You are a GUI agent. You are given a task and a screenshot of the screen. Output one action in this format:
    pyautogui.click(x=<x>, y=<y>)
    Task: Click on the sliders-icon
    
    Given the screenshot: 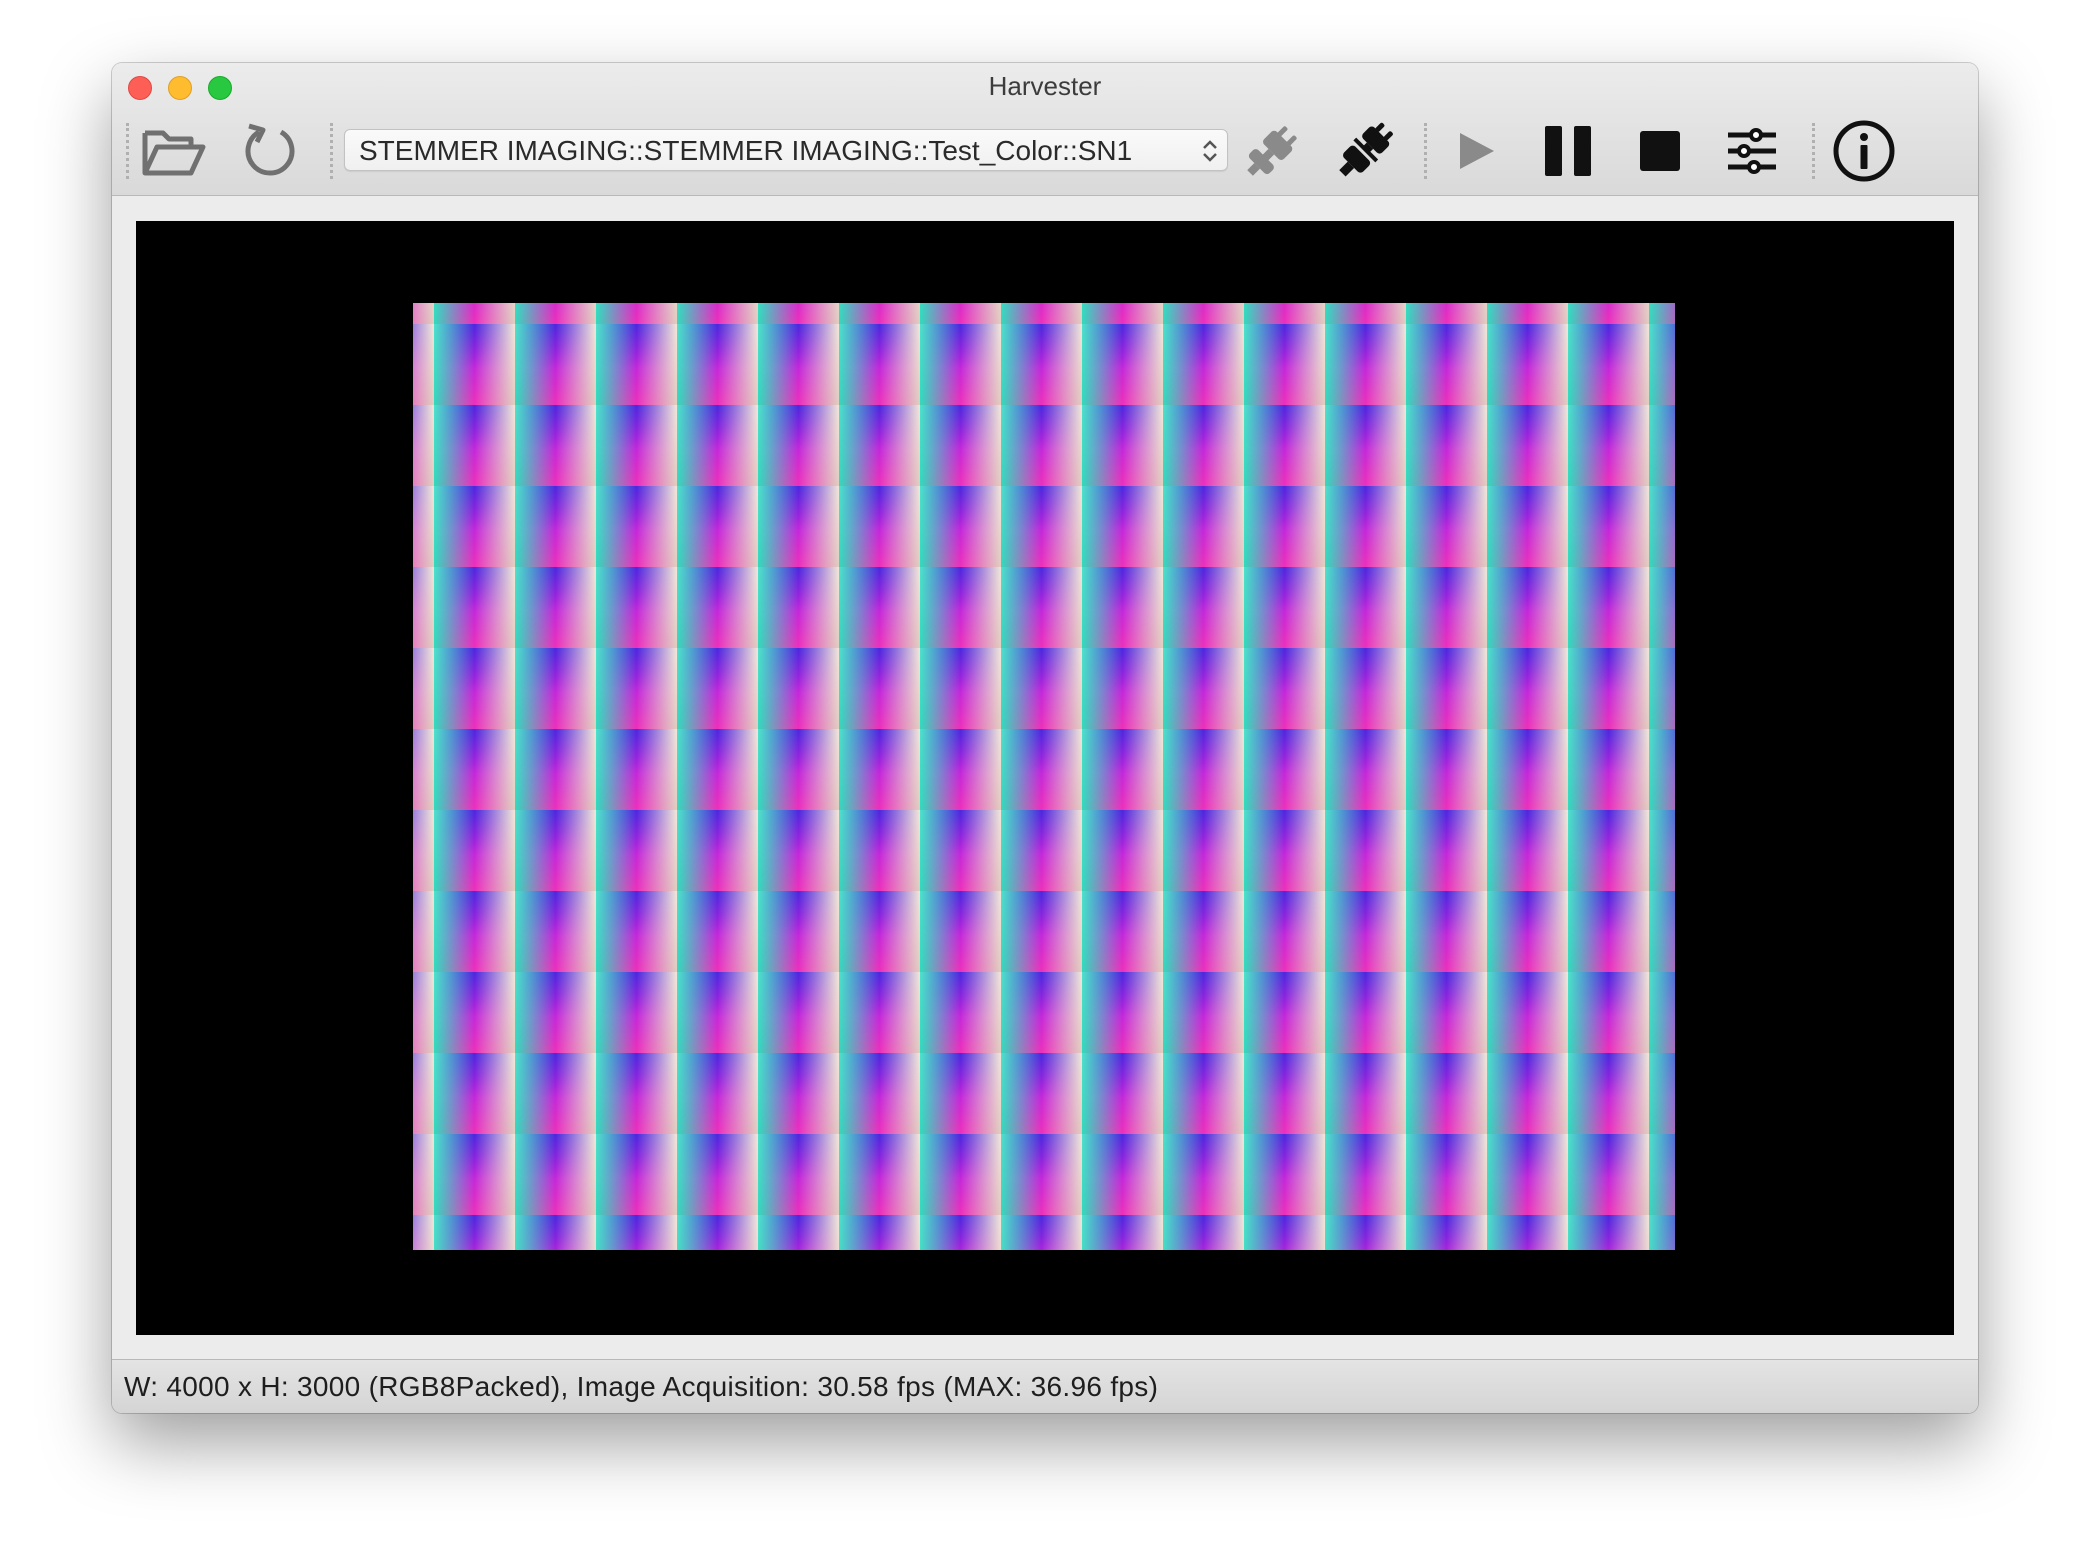 What is the action you would take?
    pyautogui.click(x=1752, y=151)
    